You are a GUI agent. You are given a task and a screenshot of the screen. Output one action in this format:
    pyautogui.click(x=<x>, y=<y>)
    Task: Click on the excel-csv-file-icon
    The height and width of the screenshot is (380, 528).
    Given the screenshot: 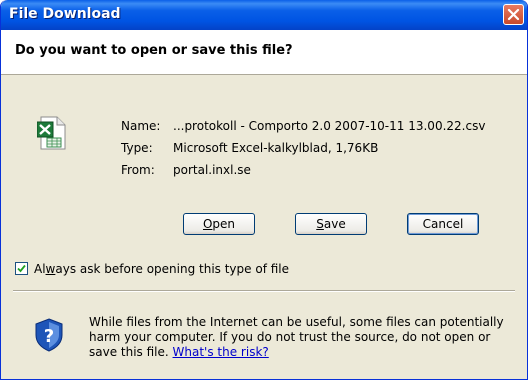 What is the action you would take?
    pyautogui.click(x=51, y=133)
    